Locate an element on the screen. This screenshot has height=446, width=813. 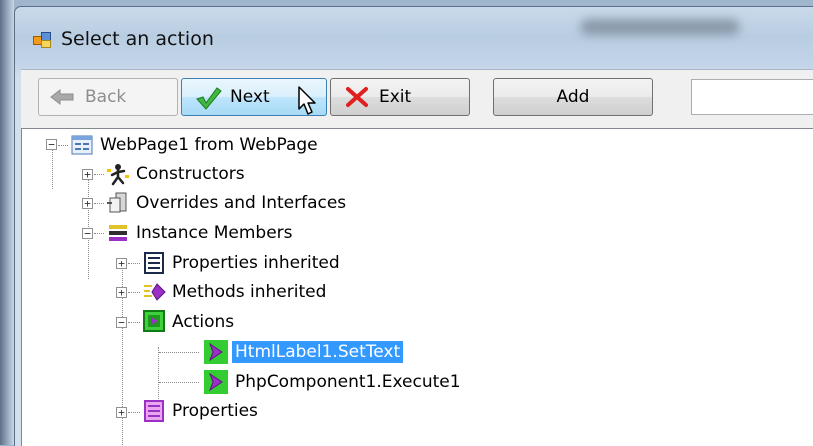
background-window-title-blurred is located at coordinates (660, 27).